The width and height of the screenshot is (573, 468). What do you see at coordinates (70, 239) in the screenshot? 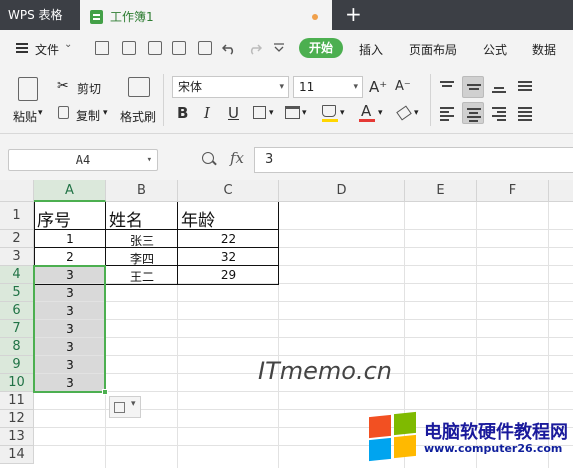
I see `cell-a2: 1` at bounding box center [70, 239].